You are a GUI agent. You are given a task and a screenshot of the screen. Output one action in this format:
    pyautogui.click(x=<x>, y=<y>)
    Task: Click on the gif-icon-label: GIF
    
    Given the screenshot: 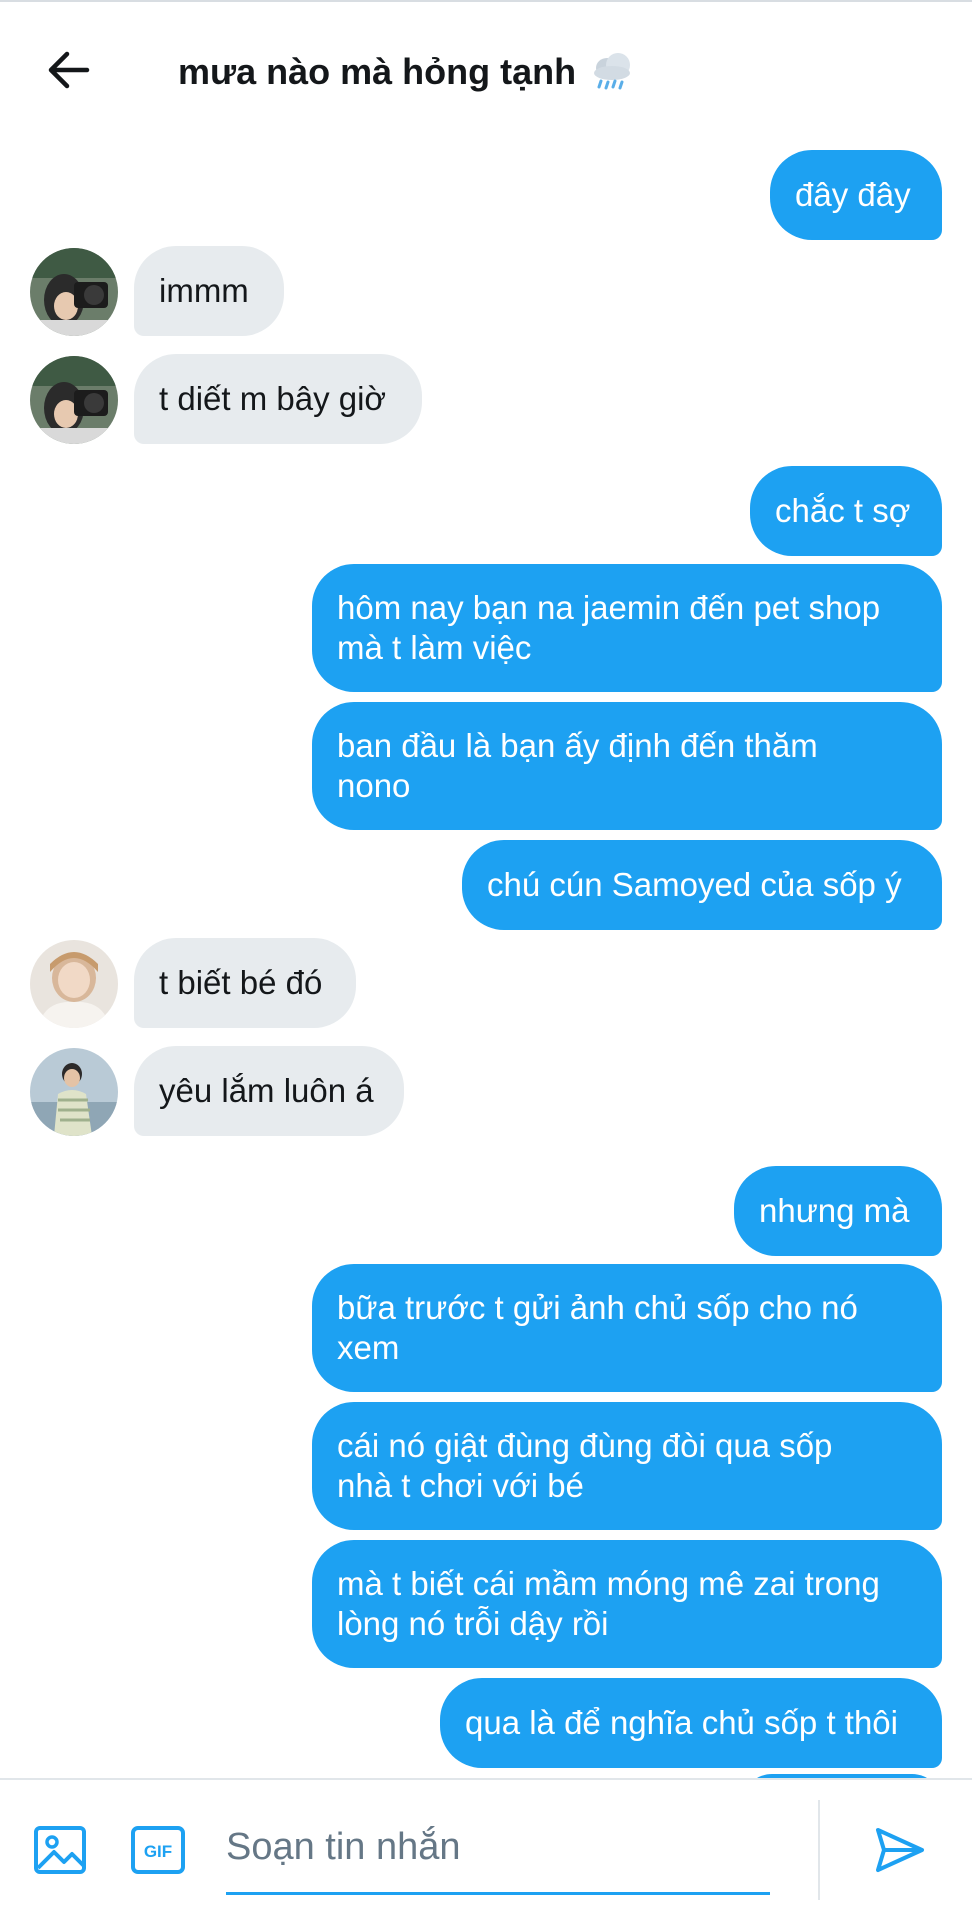 What is the action you would take?
    pyautogui.click(x=158, y=1851)
    